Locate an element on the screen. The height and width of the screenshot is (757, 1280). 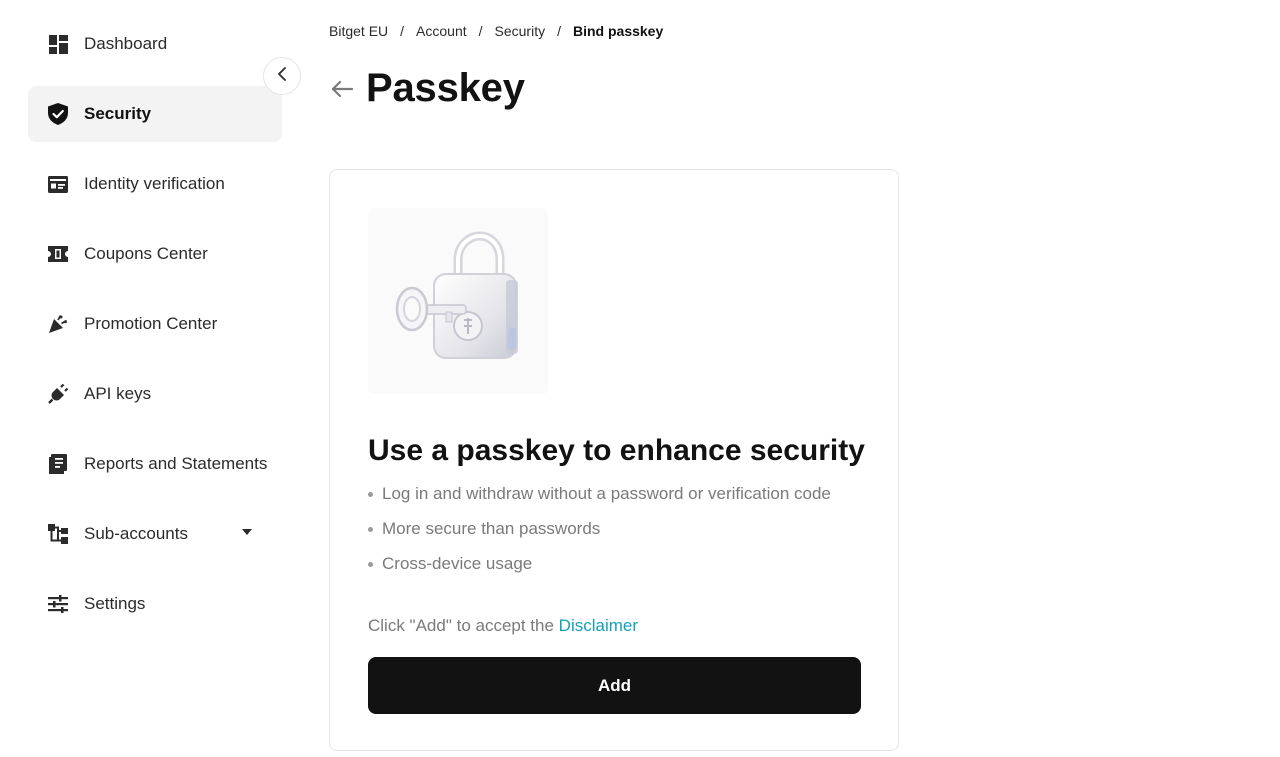
sidebar-item-label: Reports and Statements is located at coordinates (176, 463).